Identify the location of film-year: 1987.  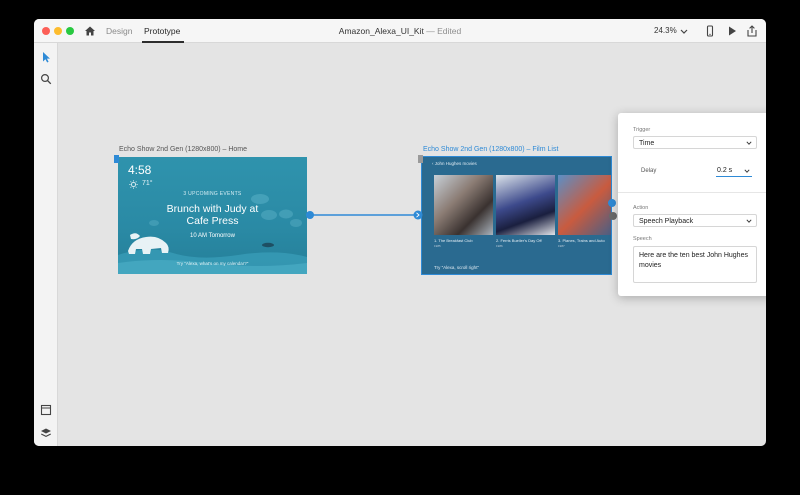
(561, 246).